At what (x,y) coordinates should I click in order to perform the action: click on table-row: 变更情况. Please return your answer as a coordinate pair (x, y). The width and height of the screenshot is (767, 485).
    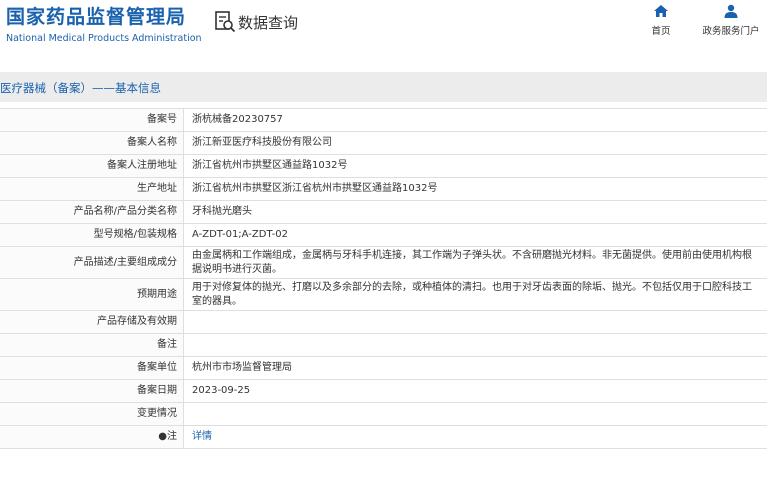
    Looking at the image, I should click on (383, 414).